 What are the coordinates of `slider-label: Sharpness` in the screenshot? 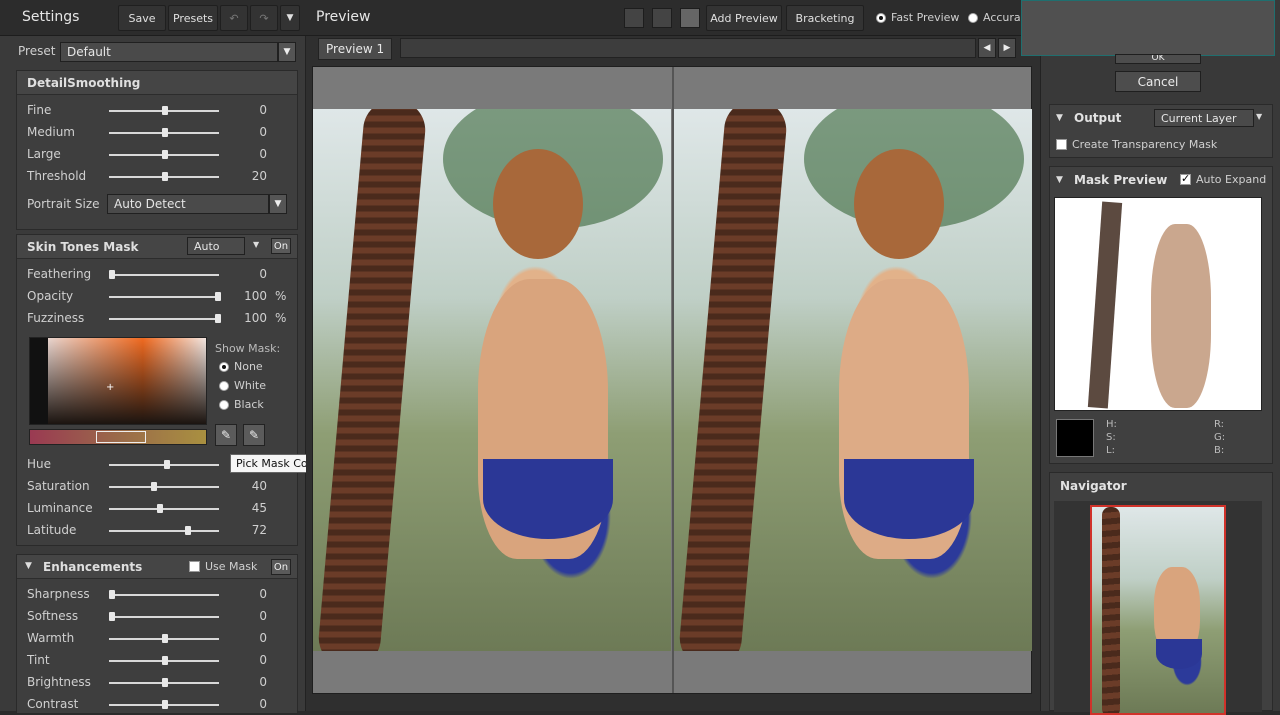 It's located at (58, 594).